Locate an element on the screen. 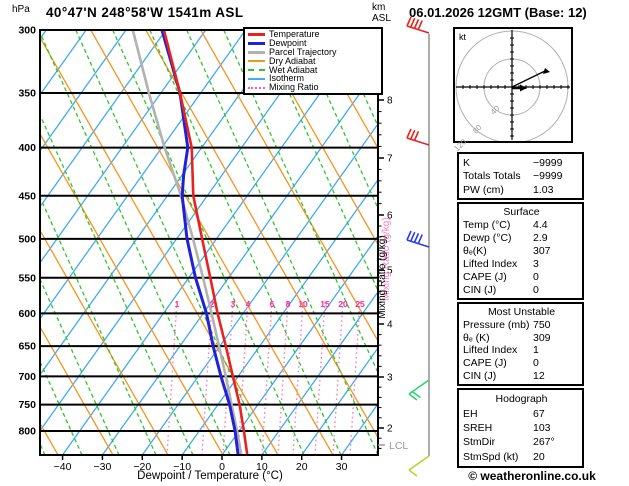 Image resolution: width=629 pixels, height=486 pixels. stat-label: StmDir is located at coordinates (479, 442).